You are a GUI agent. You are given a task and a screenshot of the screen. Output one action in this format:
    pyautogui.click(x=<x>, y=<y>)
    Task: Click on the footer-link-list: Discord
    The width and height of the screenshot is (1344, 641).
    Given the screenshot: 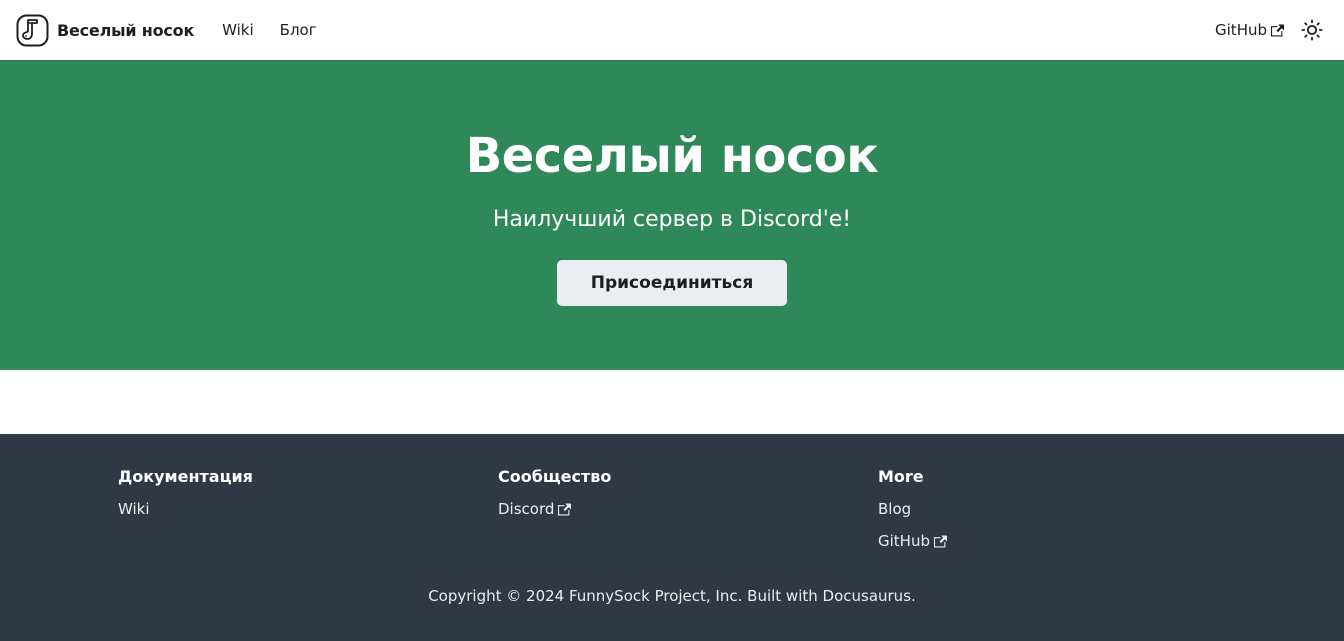 What is the action you would take?
    pyautogui.click(x=678, y=509)
    